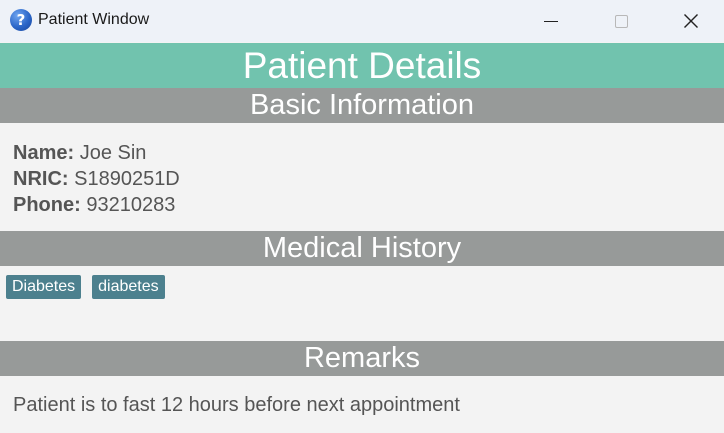  What do you see at coordinates (128, 287) in the screenshot?
I see `medical-tag: diabetes` at bounding box center [128, 287].